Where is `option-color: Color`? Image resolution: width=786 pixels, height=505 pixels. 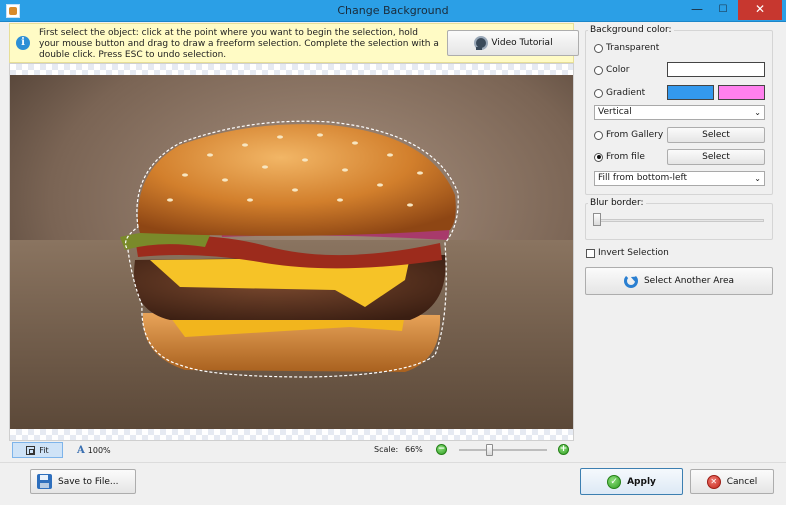 option-color: Color is located at coordinates (612, 70).